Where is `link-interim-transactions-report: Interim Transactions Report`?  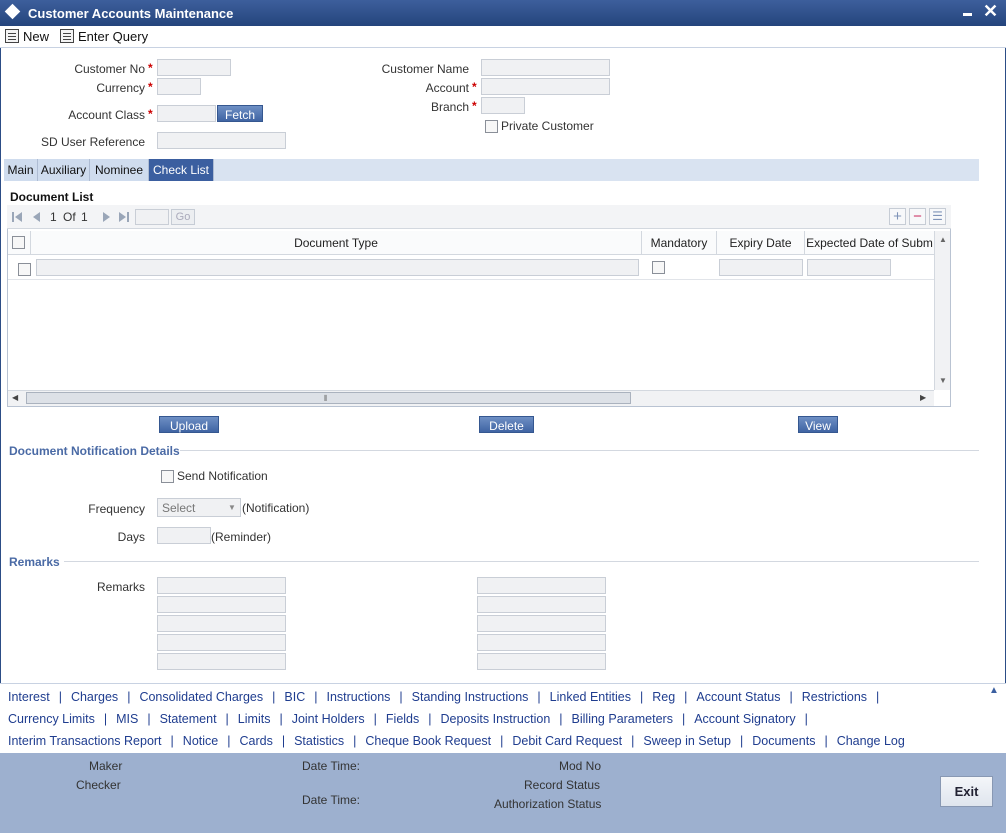
link-interim-transactions-report: Interim Transactions Report is located at coordinates (85, 741).